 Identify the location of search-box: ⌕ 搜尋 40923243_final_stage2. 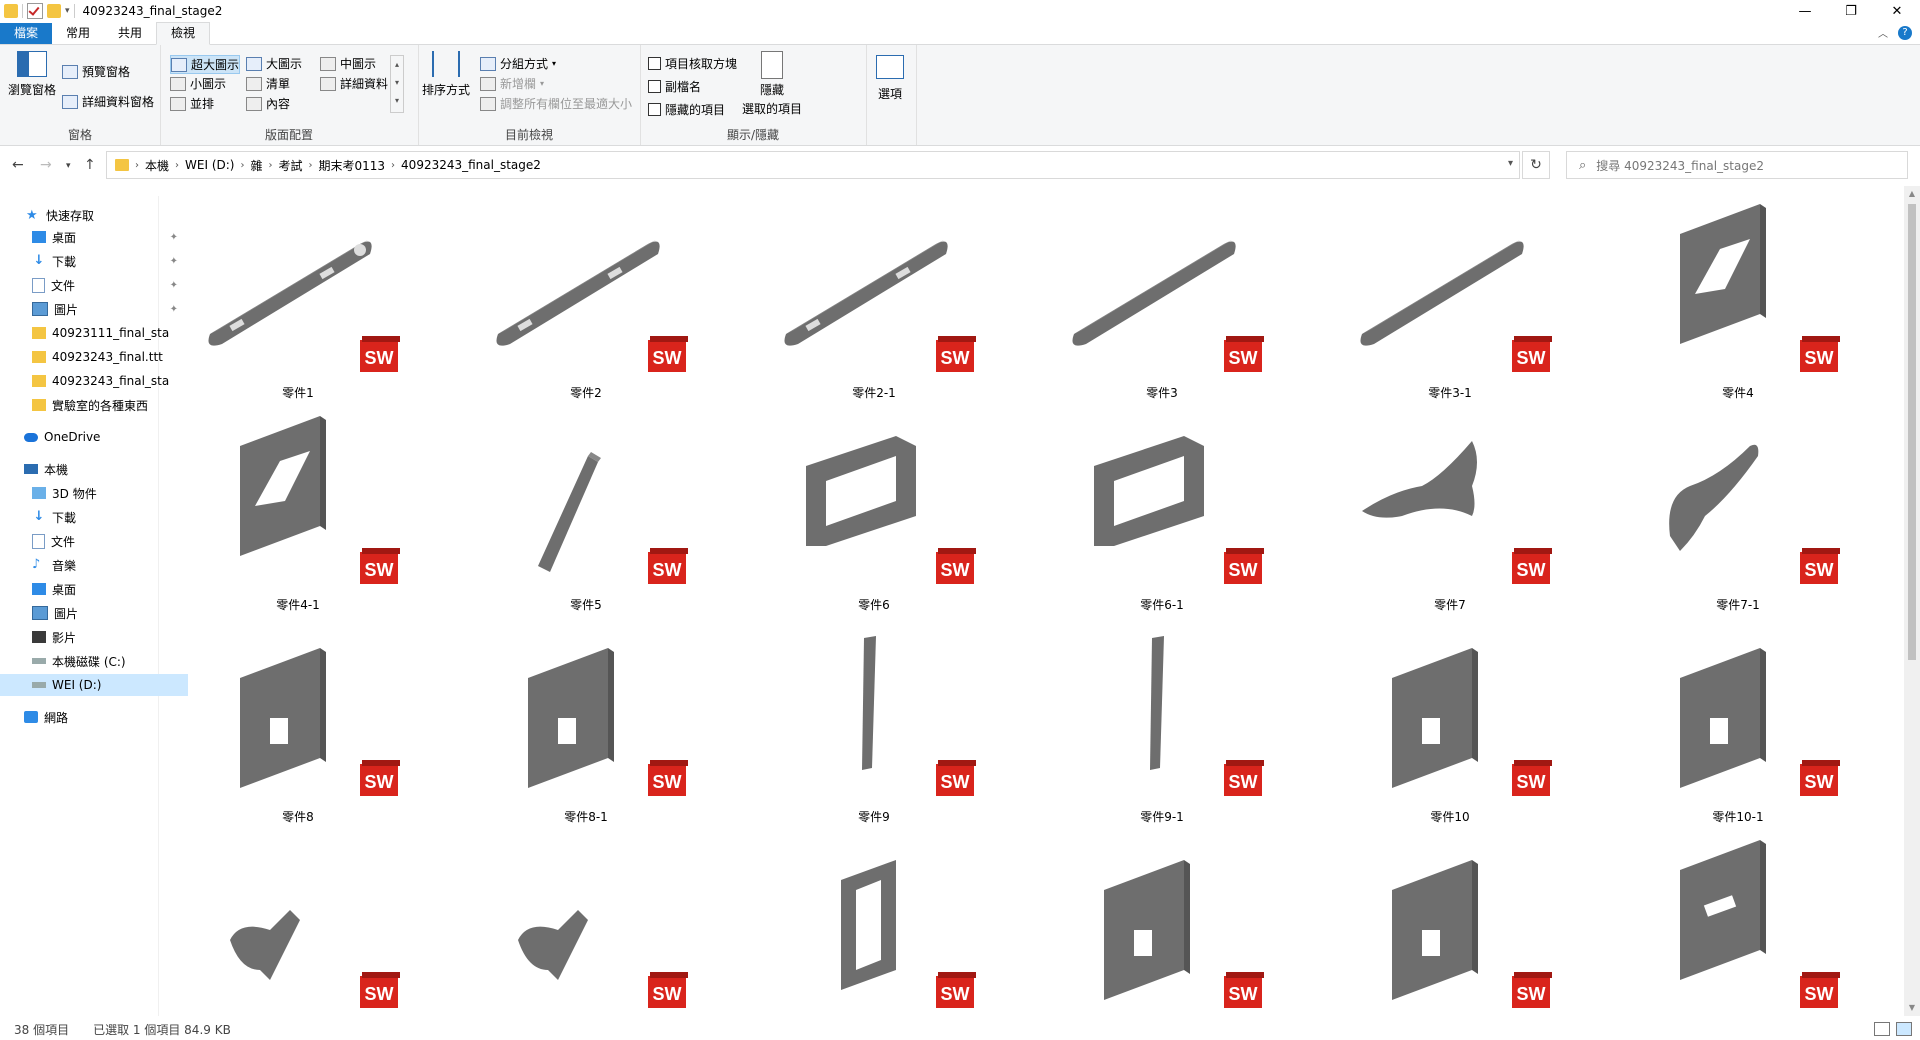
(1737, 165).